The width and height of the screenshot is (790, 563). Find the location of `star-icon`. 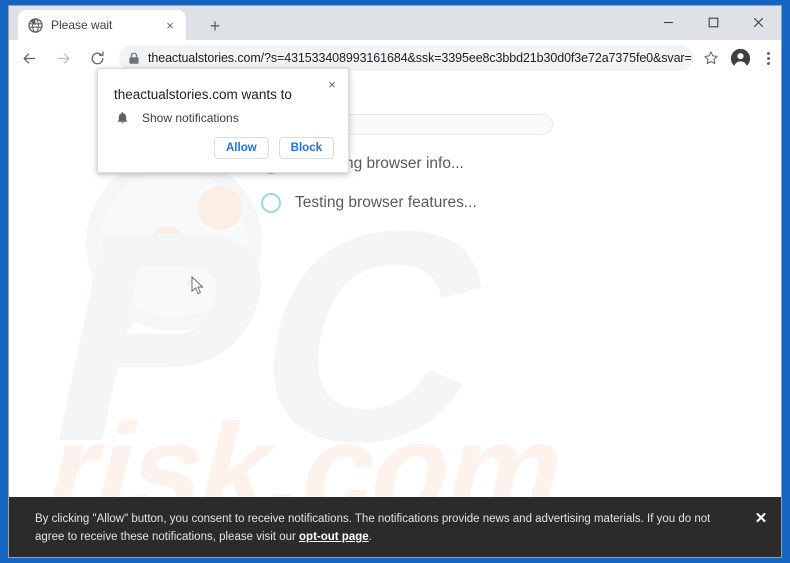

star-icon is located at coordinates (711, 58).